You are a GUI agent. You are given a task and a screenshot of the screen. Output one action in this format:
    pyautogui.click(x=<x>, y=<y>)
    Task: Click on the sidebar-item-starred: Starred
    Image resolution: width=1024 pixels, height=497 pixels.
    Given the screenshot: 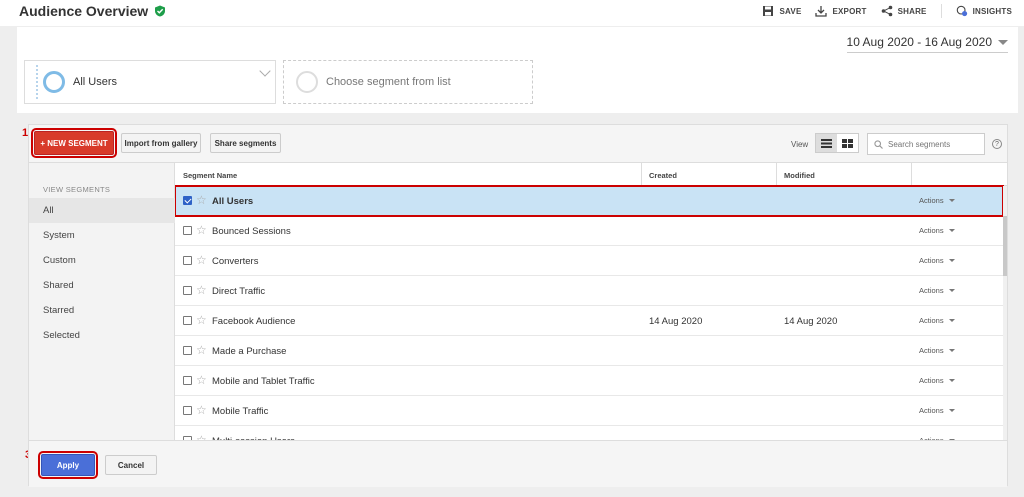 What is the action you would take?
    pyautogui.click(x=102, y=310)
    